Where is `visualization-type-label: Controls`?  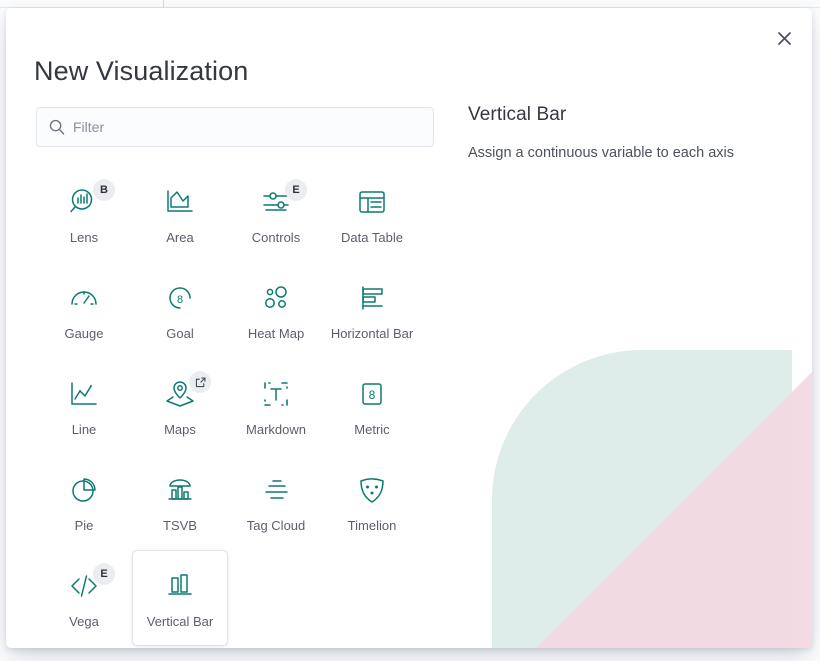
visualization-type-label: Controls is located at coordinates (276, 237).